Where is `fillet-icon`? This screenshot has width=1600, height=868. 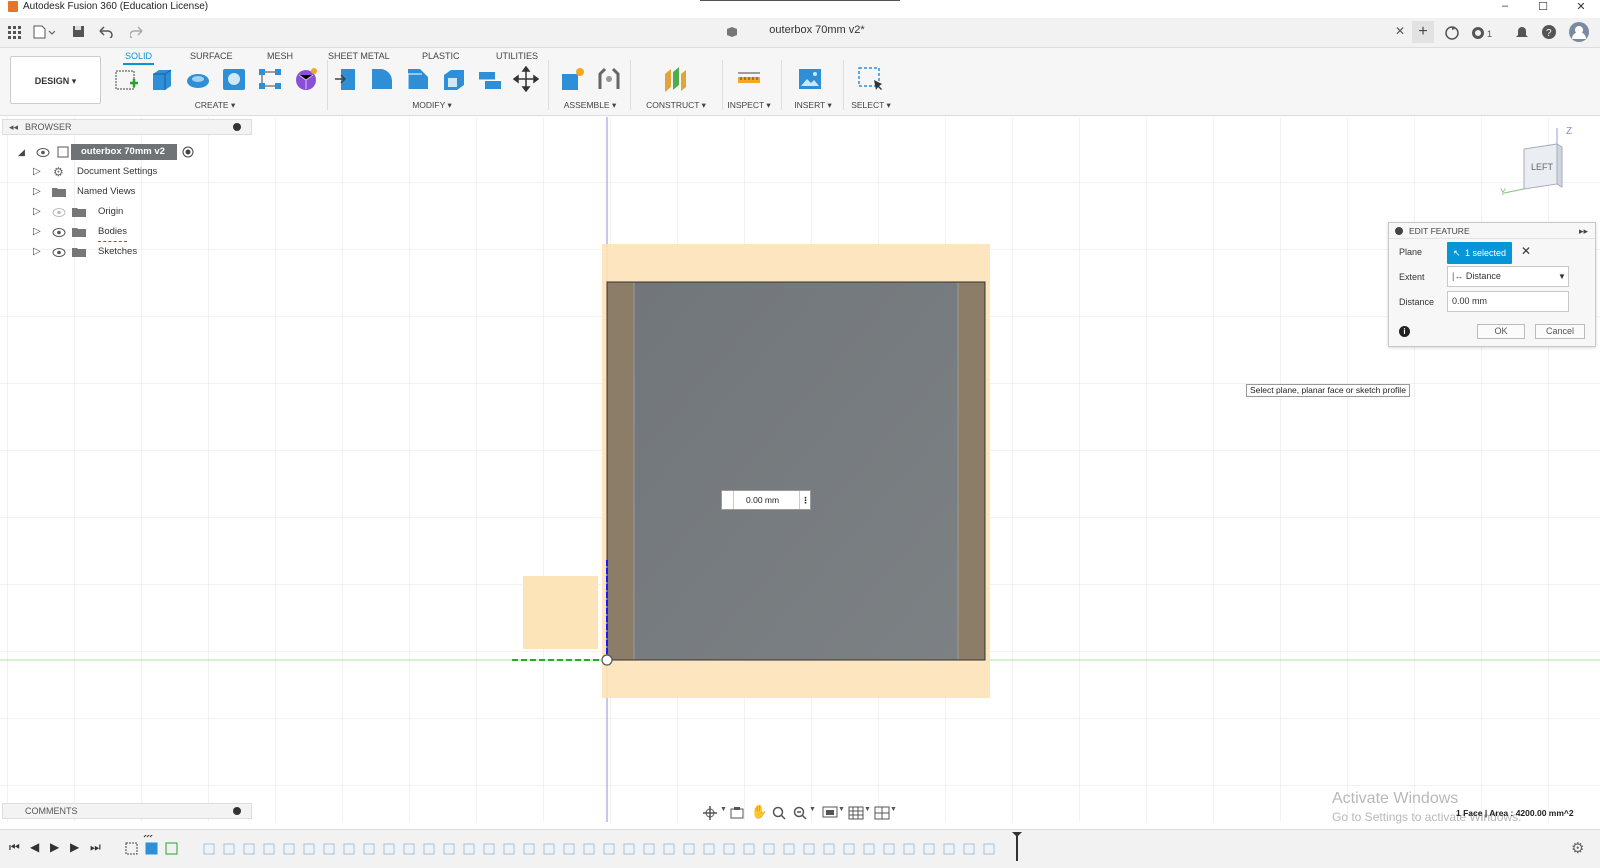
fillet-icon is located at coordinates (382, 79).